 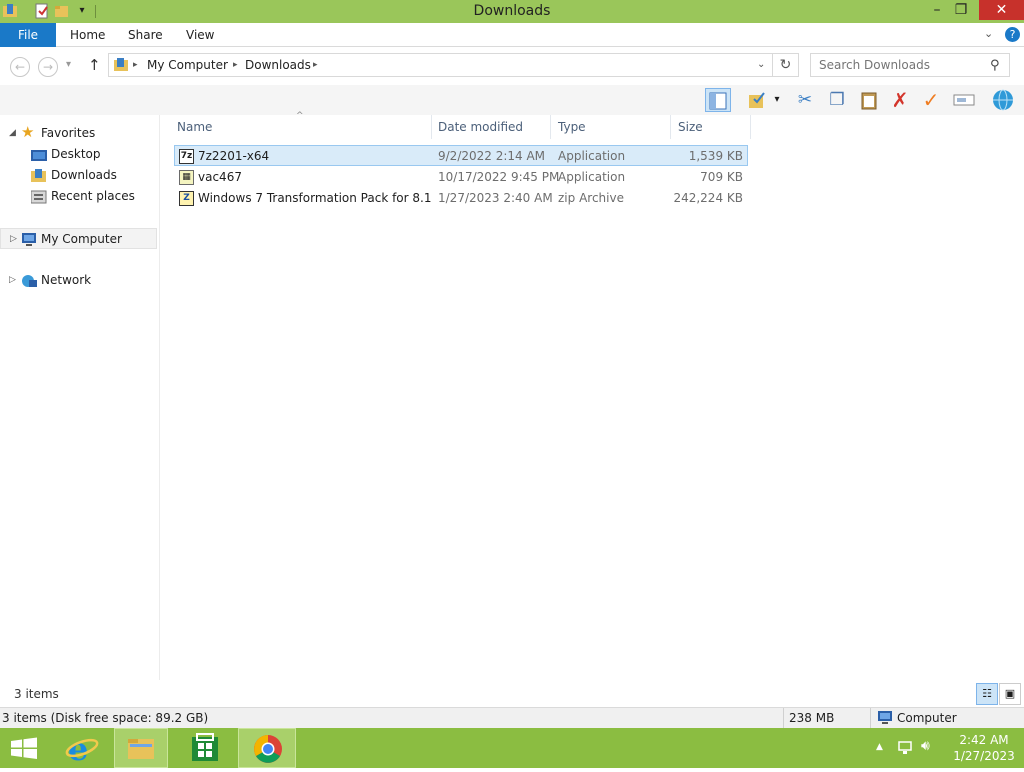 What do you see at coordinates (1012, 34) in the screenshot?
I see `help-icon: ?` at bounding box center [1012, 34].